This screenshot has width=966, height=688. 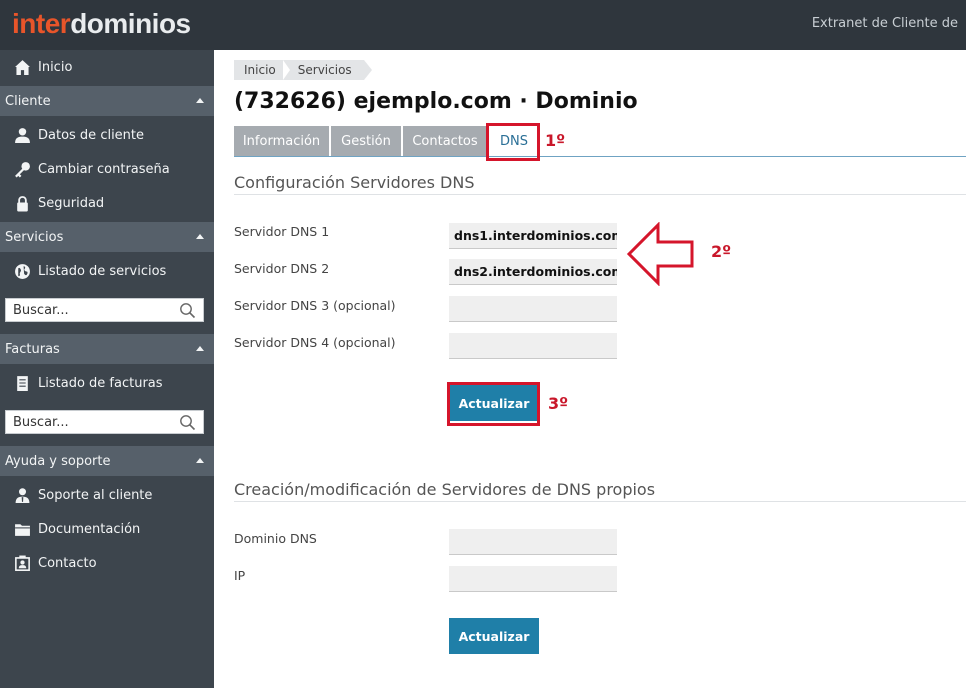 What do you see at coordinates (22, 383) in the screenshot?
I see `invoice-icon` at bounding box center [22, 383].